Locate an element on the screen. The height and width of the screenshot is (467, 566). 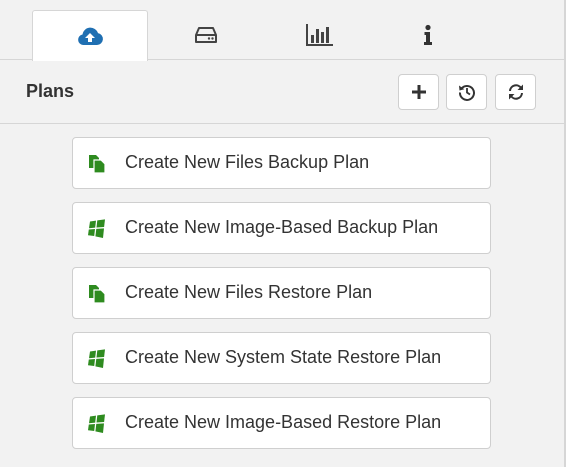
info-icon is located at coordinates (428, 34).